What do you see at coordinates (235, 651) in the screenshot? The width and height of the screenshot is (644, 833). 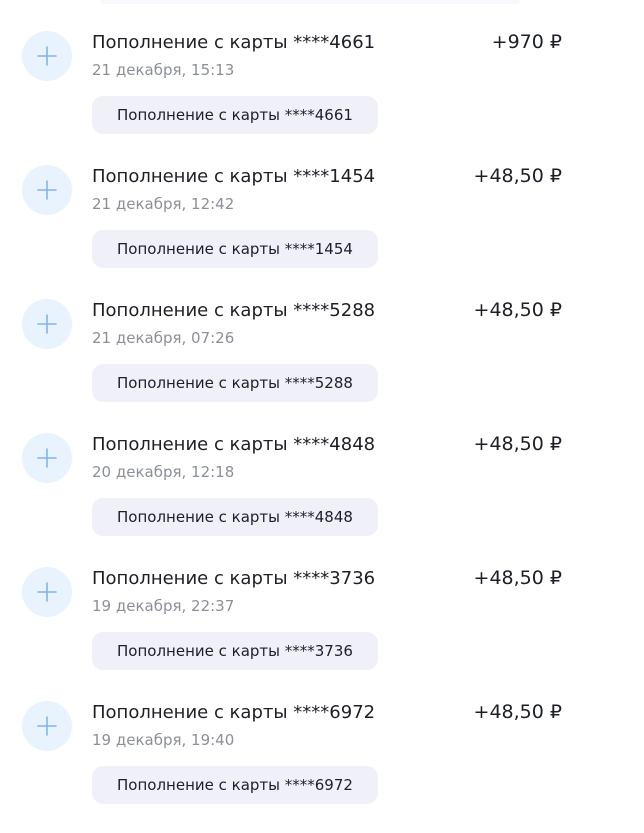 I see `transaction-description-chip: Пополнение с карты ****3736` at bounding box center [235, 651].